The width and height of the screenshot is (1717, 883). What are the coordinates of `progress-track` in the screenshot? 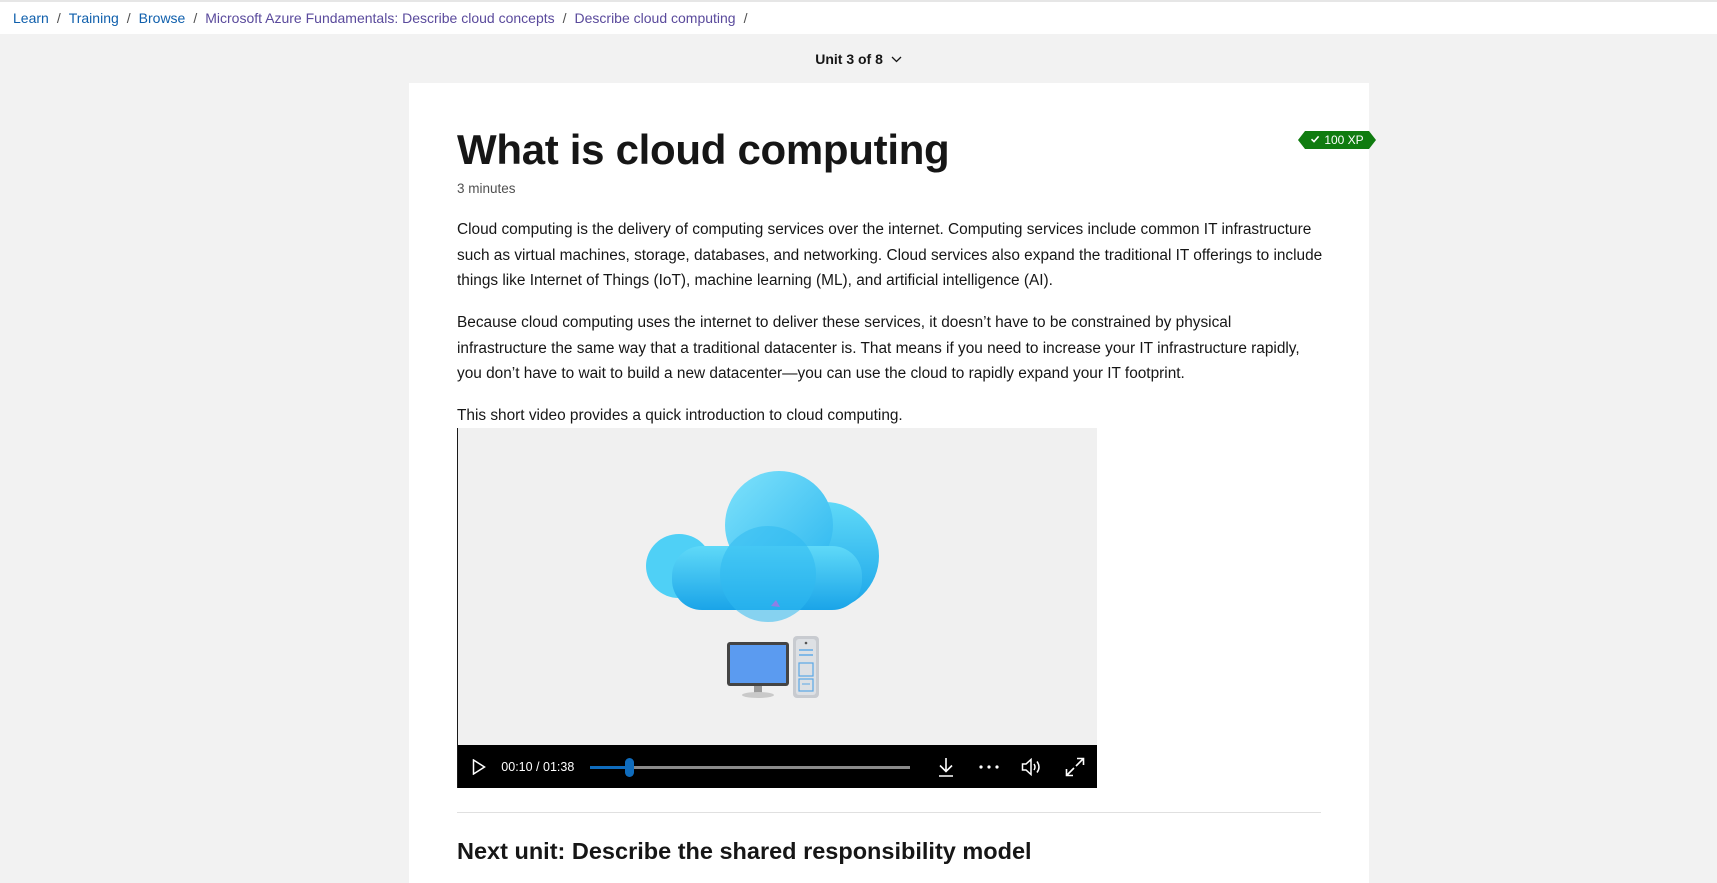 It's located at (750, 767).